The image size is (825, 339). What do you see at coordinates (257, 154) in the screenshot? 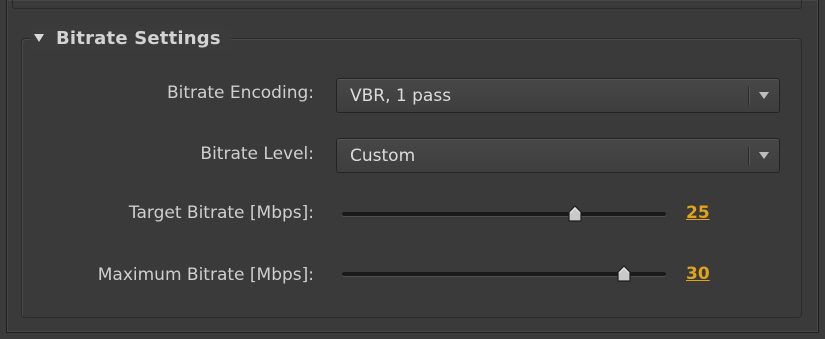
I see `bitrate-level-label: Bitrate Level:` at bounding box center [257, 154].